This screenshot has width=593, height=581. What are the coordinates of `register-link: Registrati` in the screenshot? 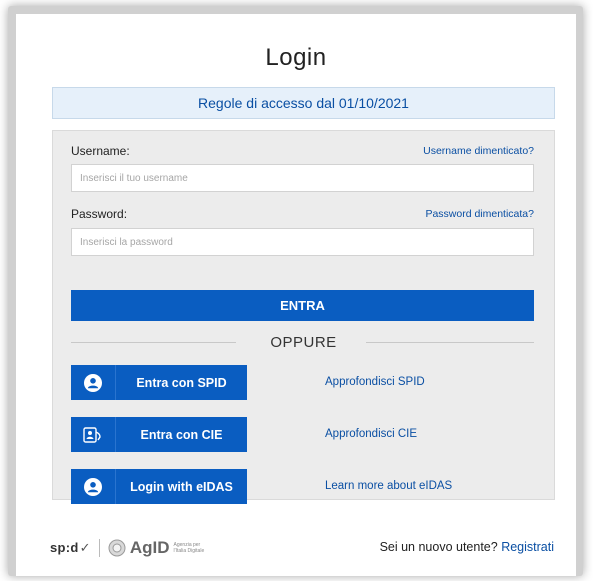 It's located at (527, 547).